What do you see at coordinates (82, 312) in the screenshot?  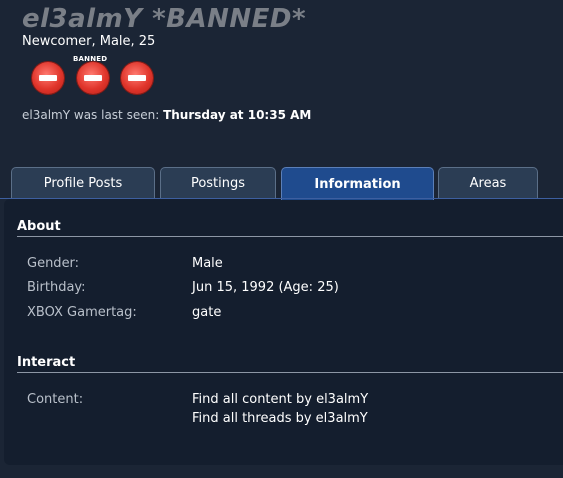 I see `gamertag-label: XBOX Gamertag:` at bounding box center [82, 312].